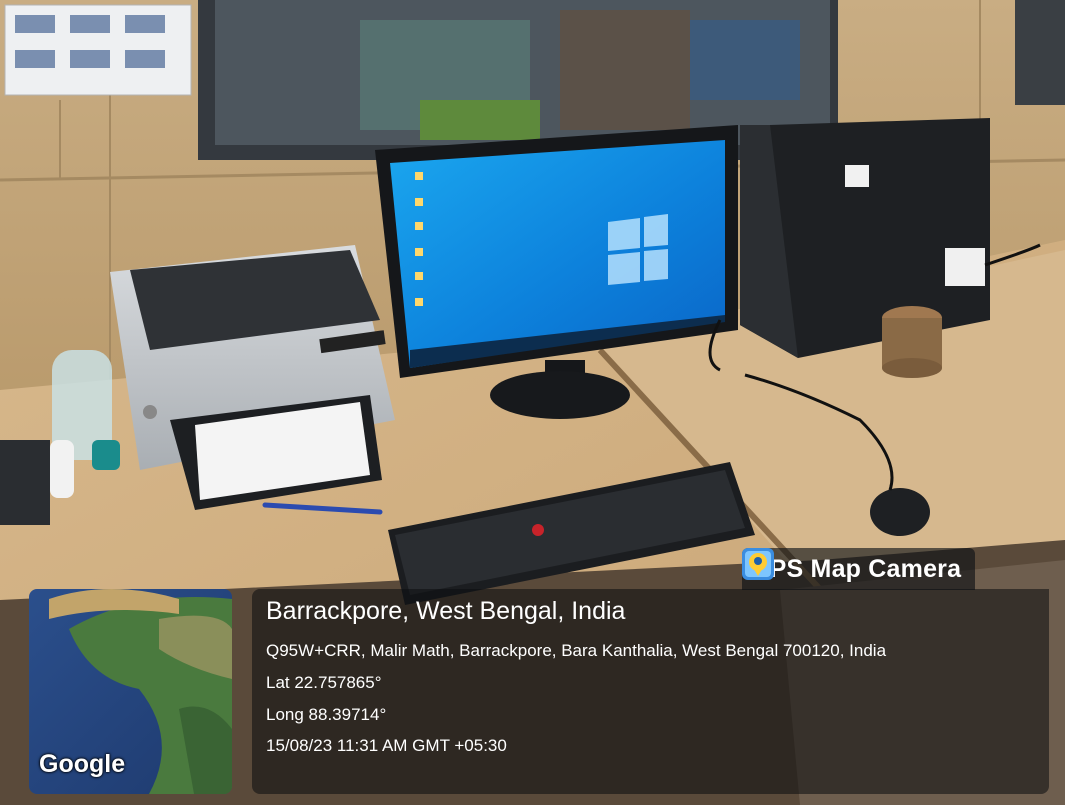 The height and width of the screenshot is (805, 1065). I want to click on app-badge: GPS Map Camera, so click(859, 569).